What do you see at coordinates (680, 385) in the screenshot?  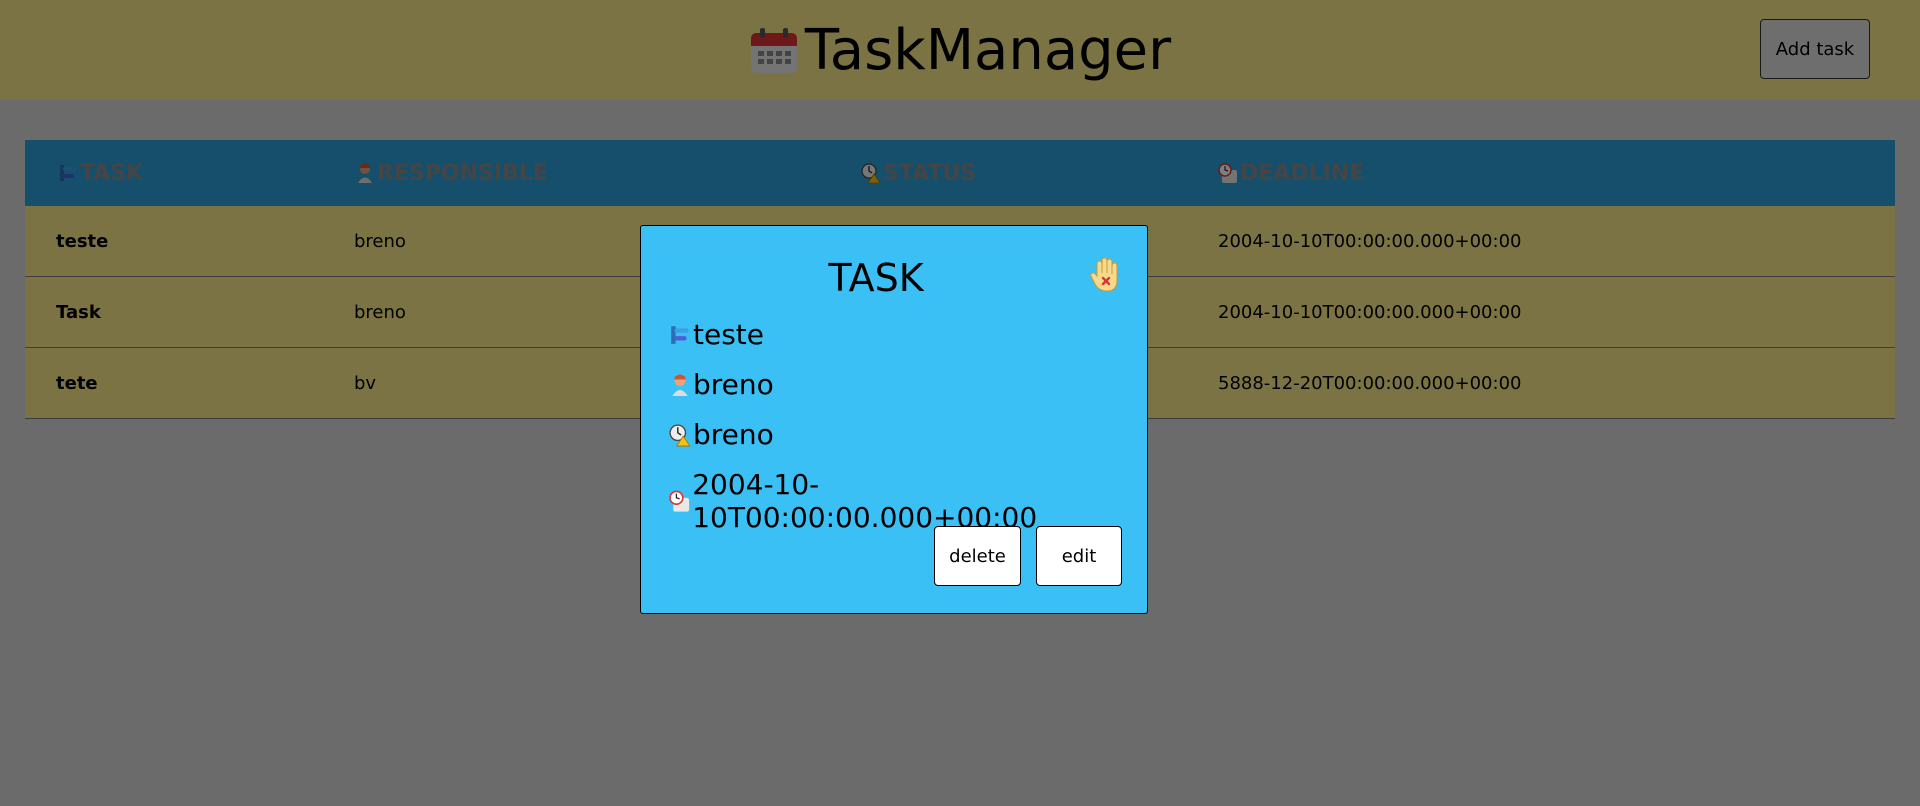 I see `person-icon` at bounding box center [680, 385].